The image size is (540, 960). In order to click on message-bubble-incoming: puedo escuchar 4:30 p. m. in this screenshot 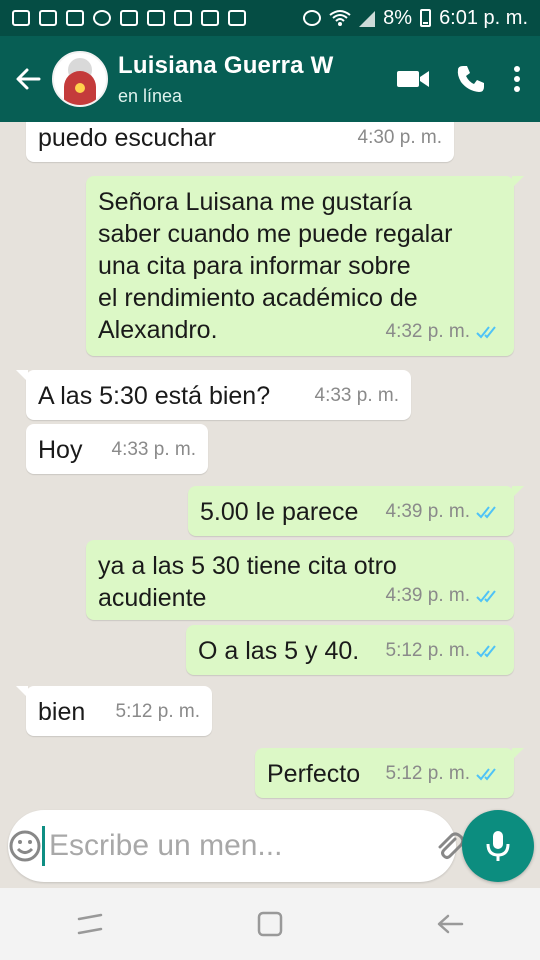, I will do `click(240, 142)`.